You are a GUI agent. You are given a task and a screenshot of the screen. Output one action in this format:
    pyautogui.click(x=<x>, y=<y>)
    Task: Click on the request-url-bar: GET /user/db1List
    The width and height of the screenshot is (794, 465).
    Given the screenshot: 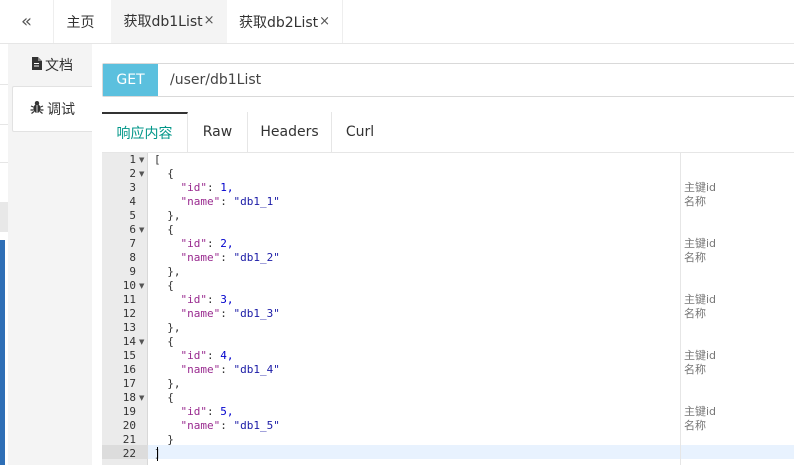 What is the action you would take?
    pyautogui.click(x=448, y=80)
    